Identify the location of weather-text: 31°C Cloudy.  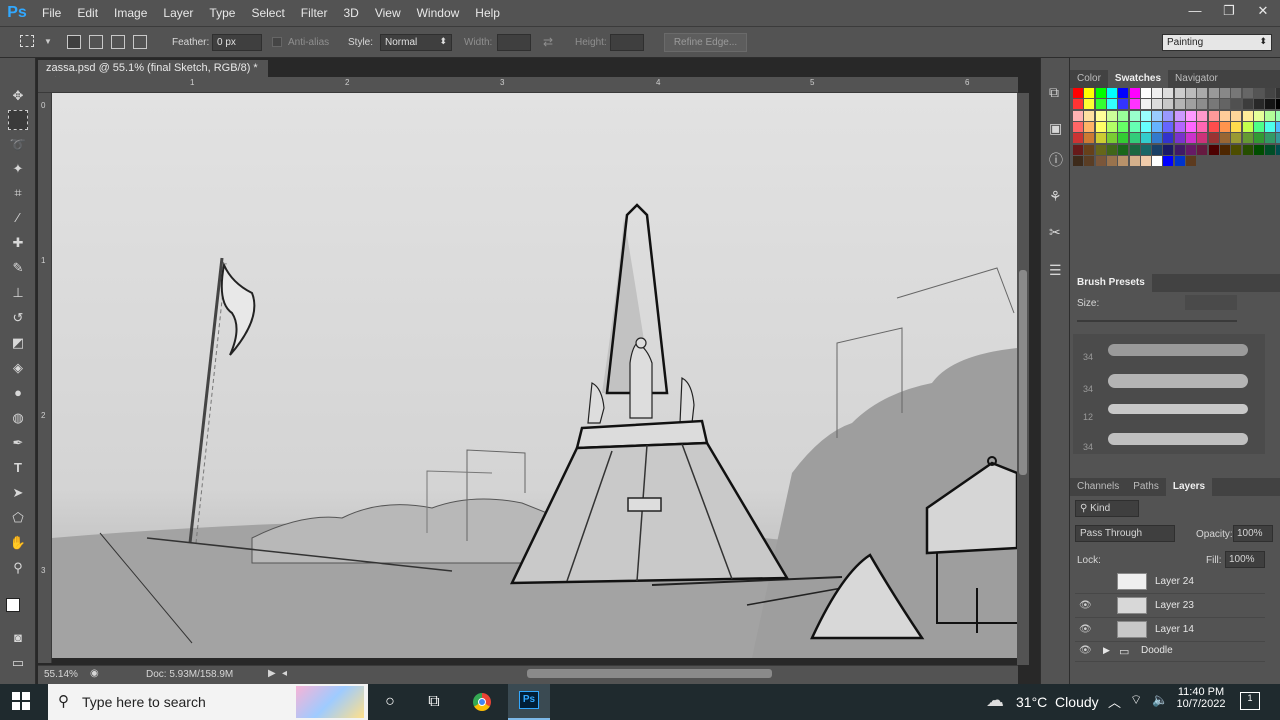
(1057, 702).